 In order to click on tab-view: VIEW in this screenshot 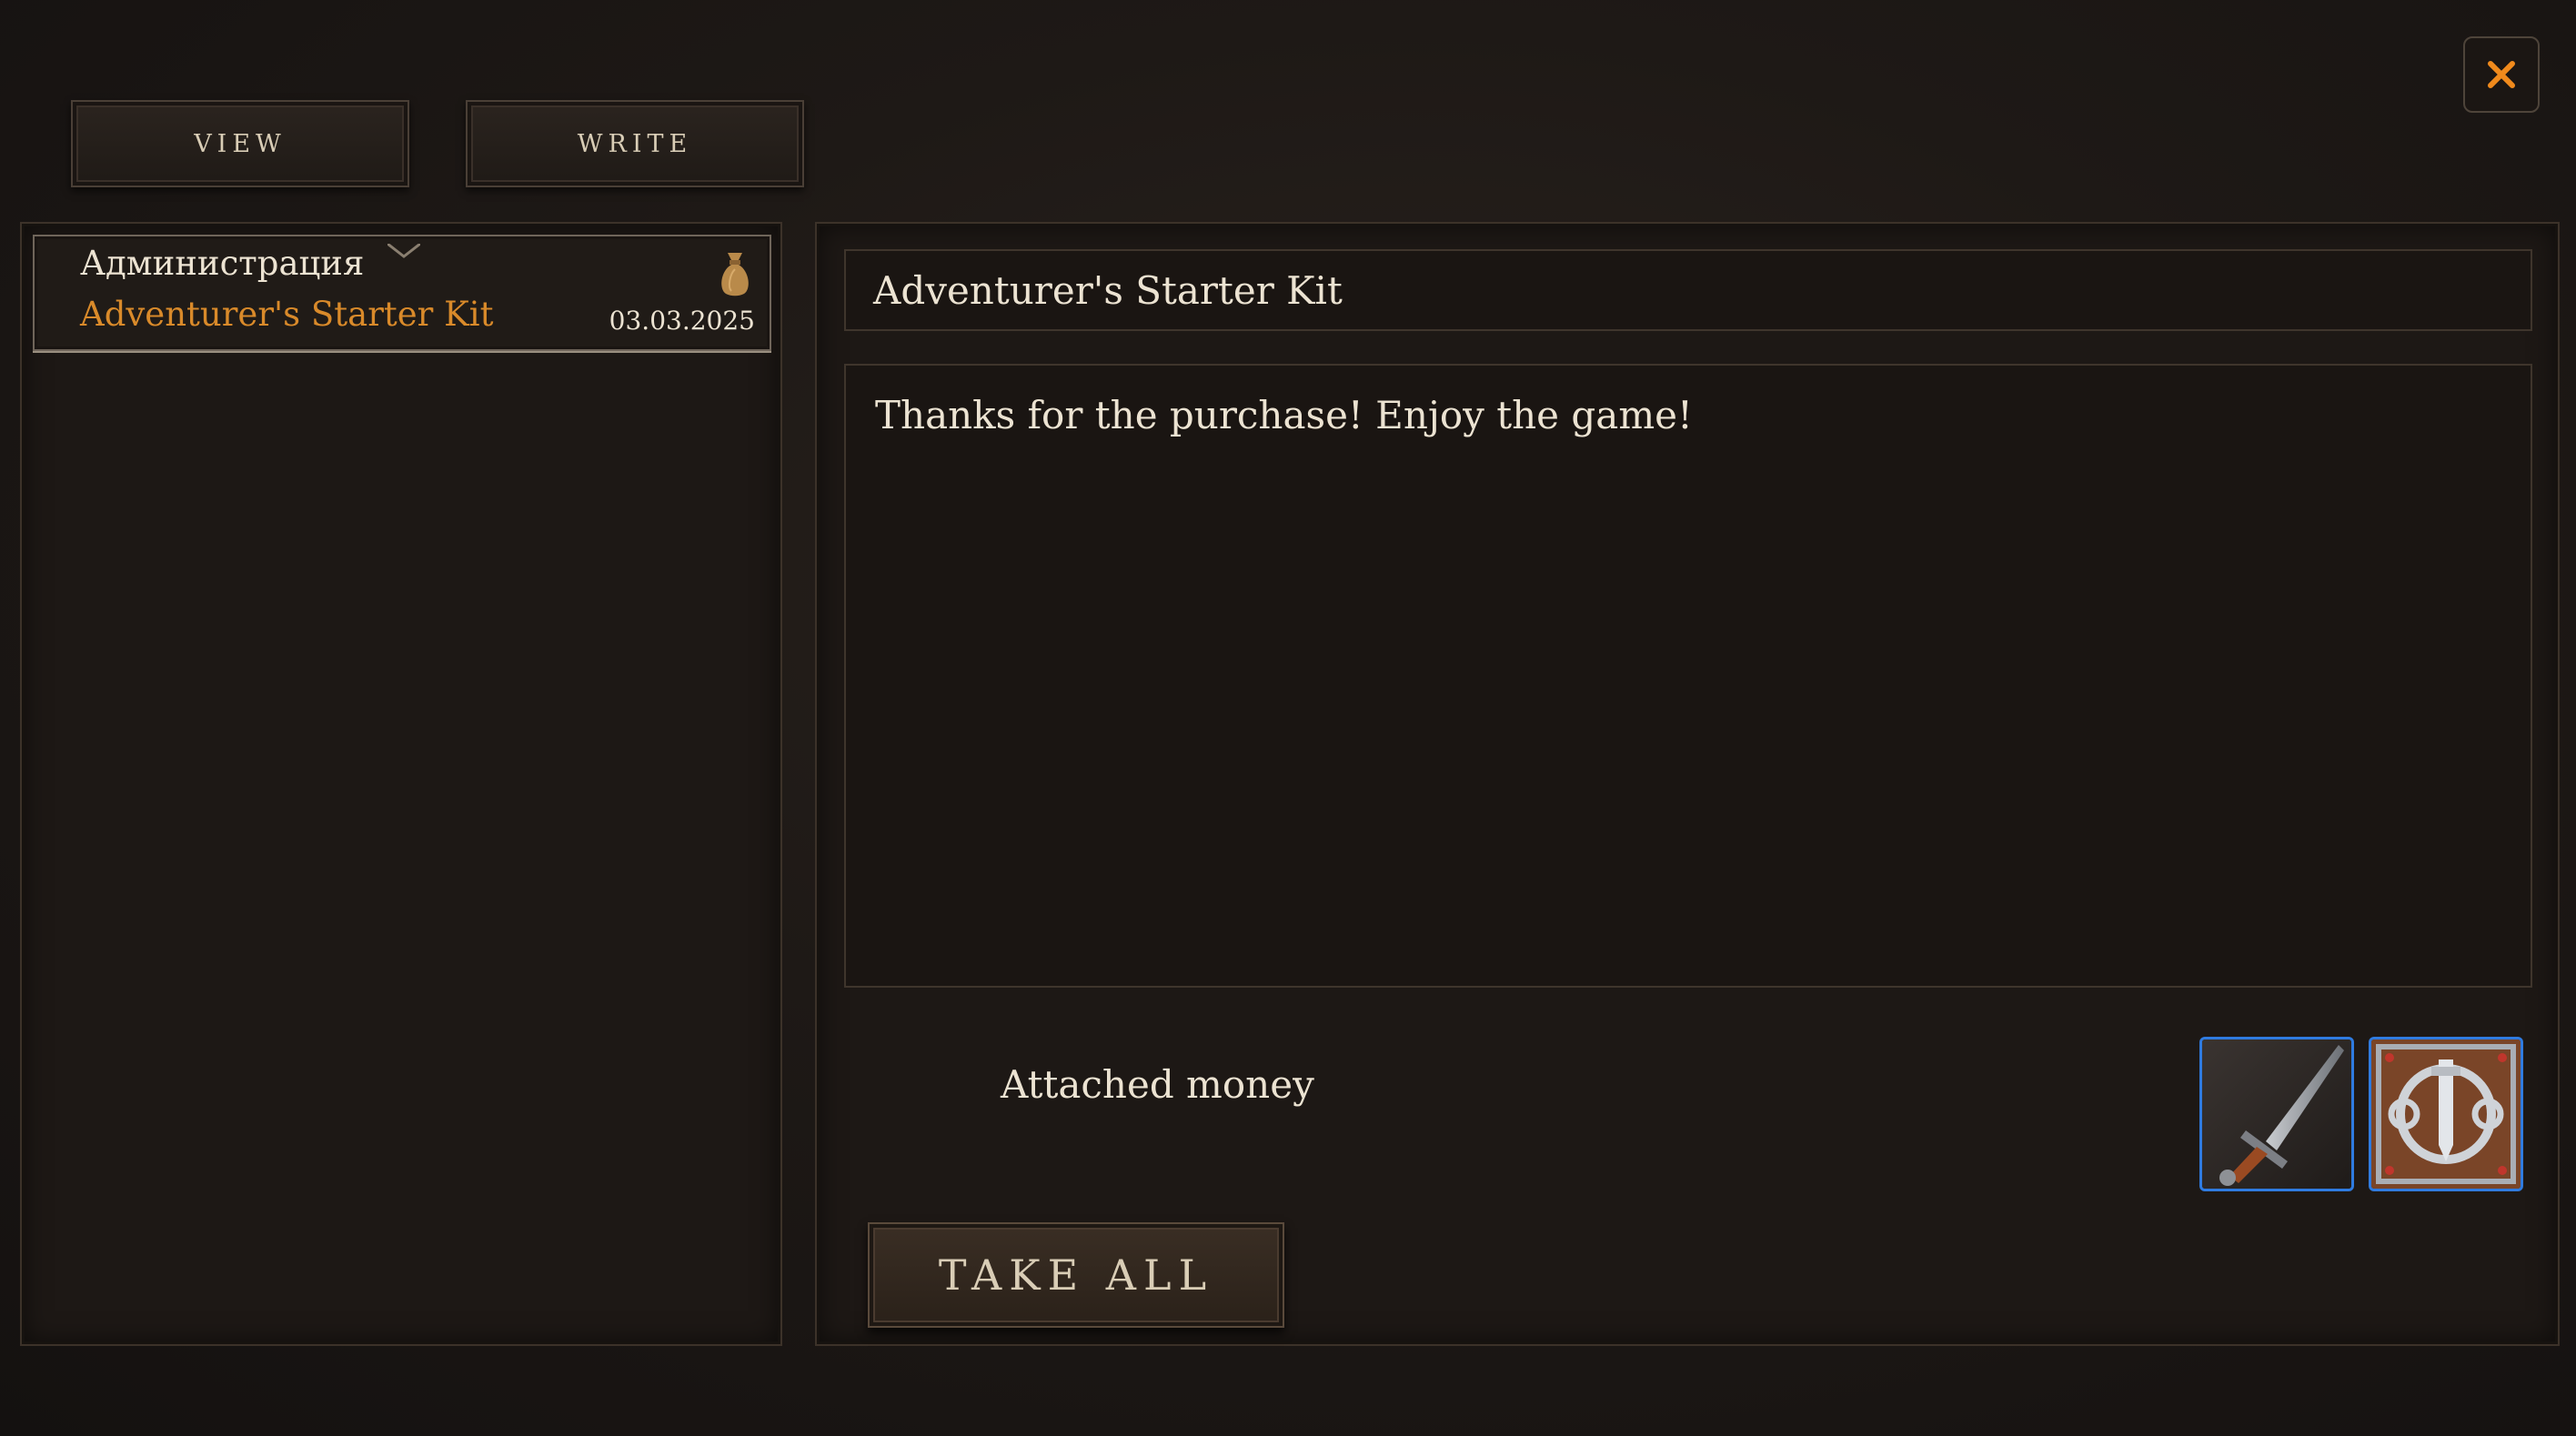, I will do `click(240, 143)`.